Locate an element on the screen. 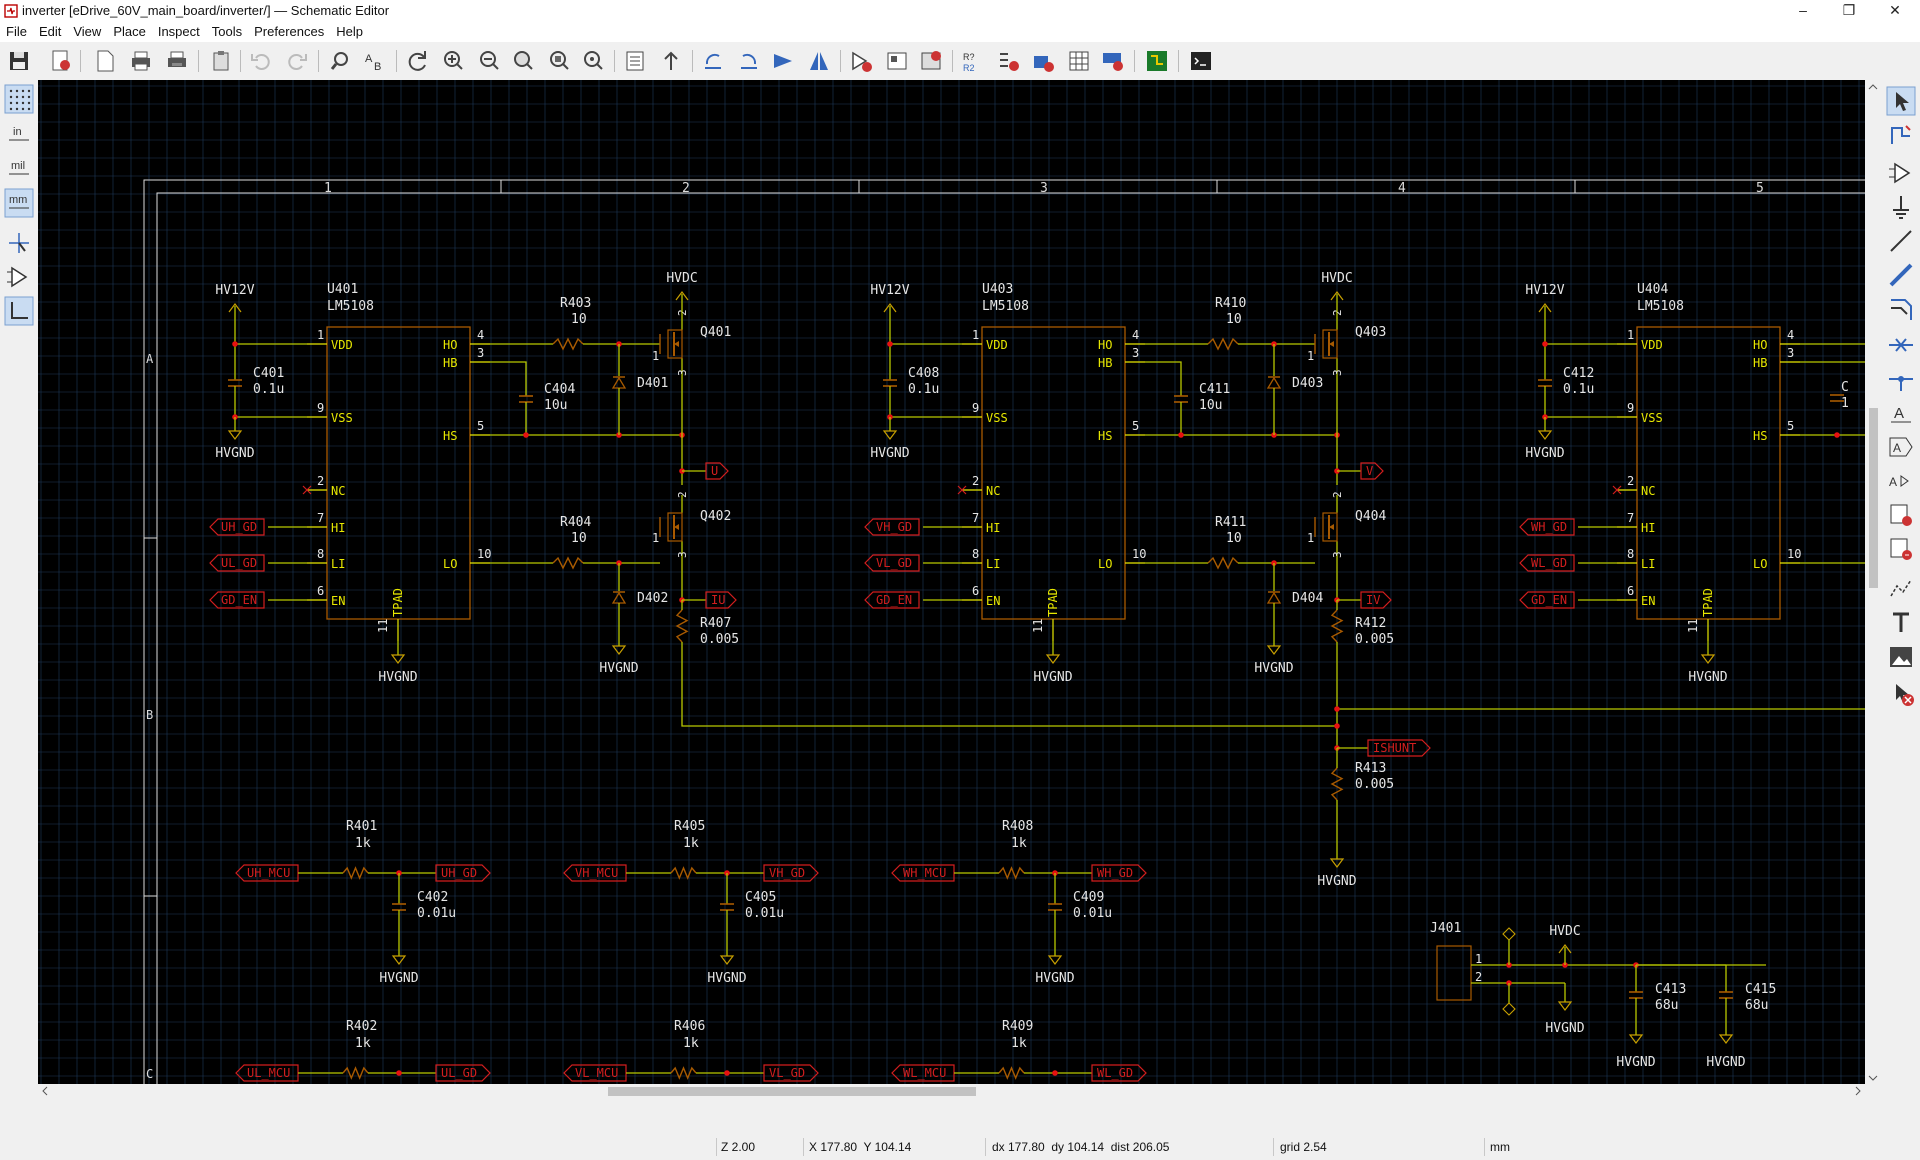 The width and height of the screenshot is (1920, 1160). power-label: HV12V is located at coordinates (234, 290).